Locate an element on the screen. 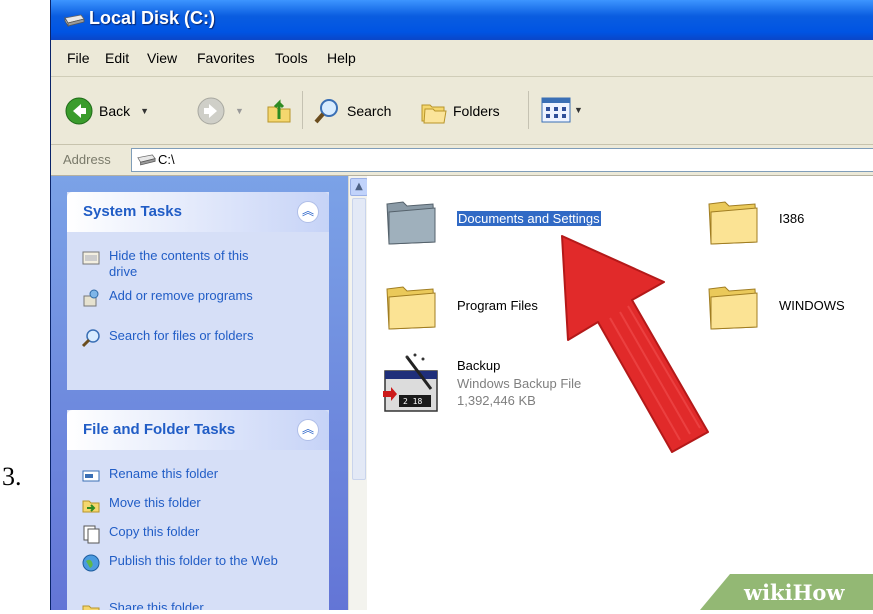 Image resolution: width=873 pixels, height=614 pixels. window-title: Local Disk (C:) is located at coordinates (152, 18).